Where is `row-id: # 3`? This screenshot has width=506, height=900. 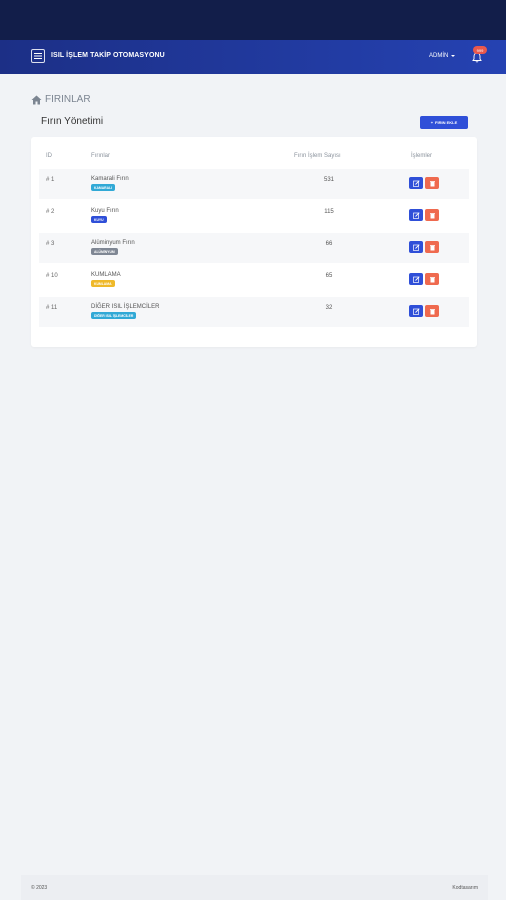
row-id: # 3 is located at coordinates (50, 244).